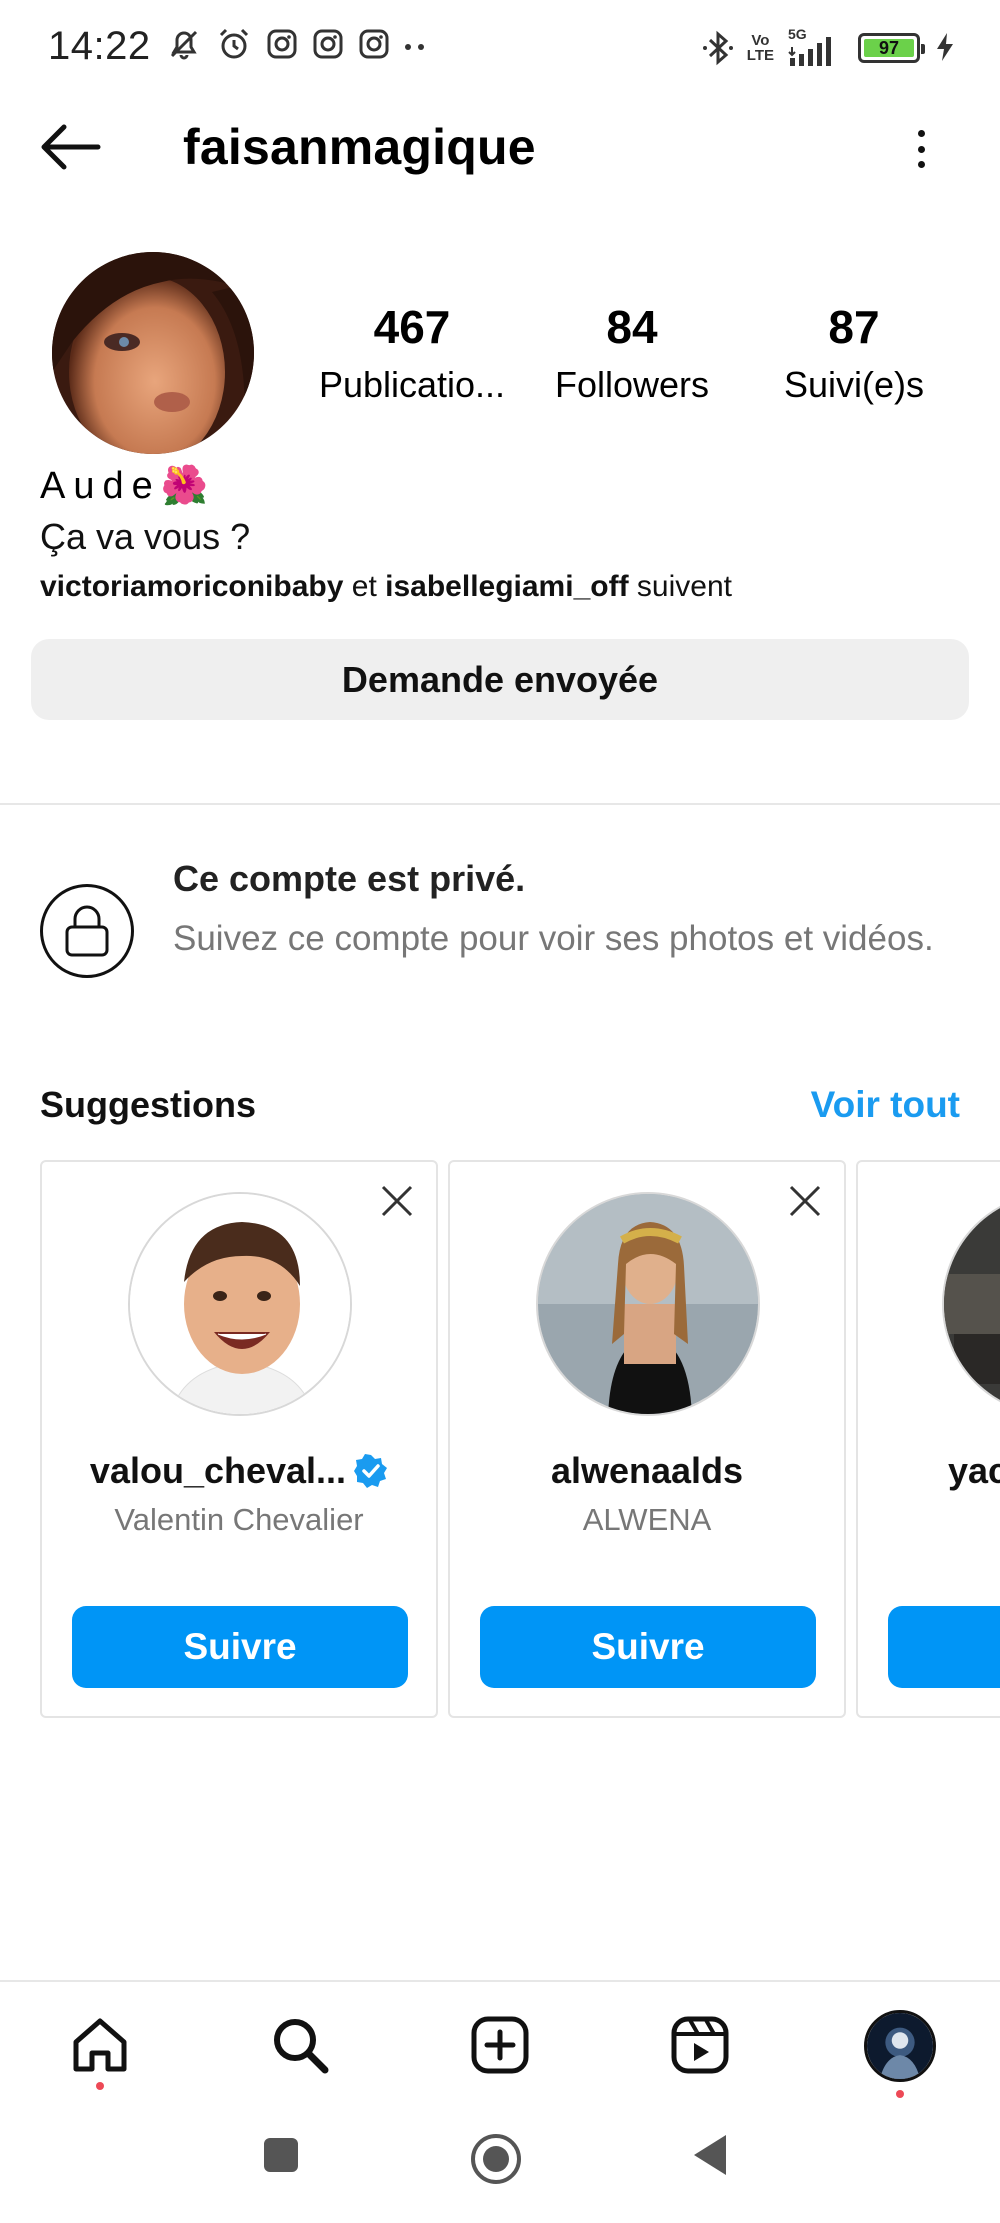  I want to click on see-all-link: Voir tout, so click(885, 1105).